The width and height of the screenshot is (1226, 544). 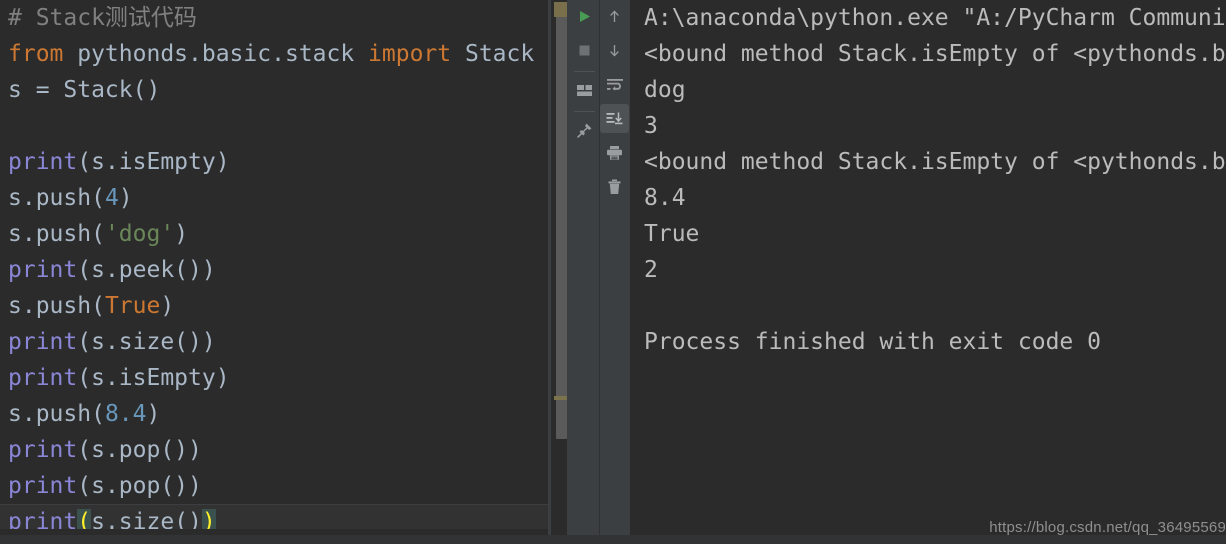 I want to click on layout-icon, so click(x=584, y=90).